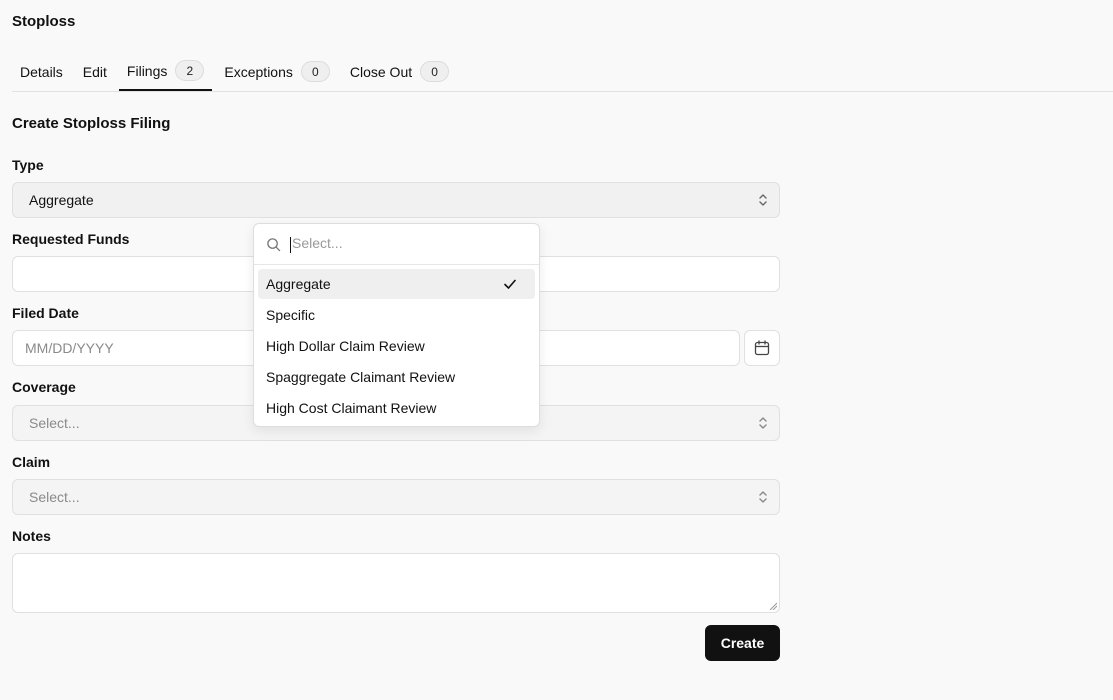  What do you see at coordinates (44, 21) in the screenshot?
I see `page-title: Stoploss` at bounding box center [44, 21].